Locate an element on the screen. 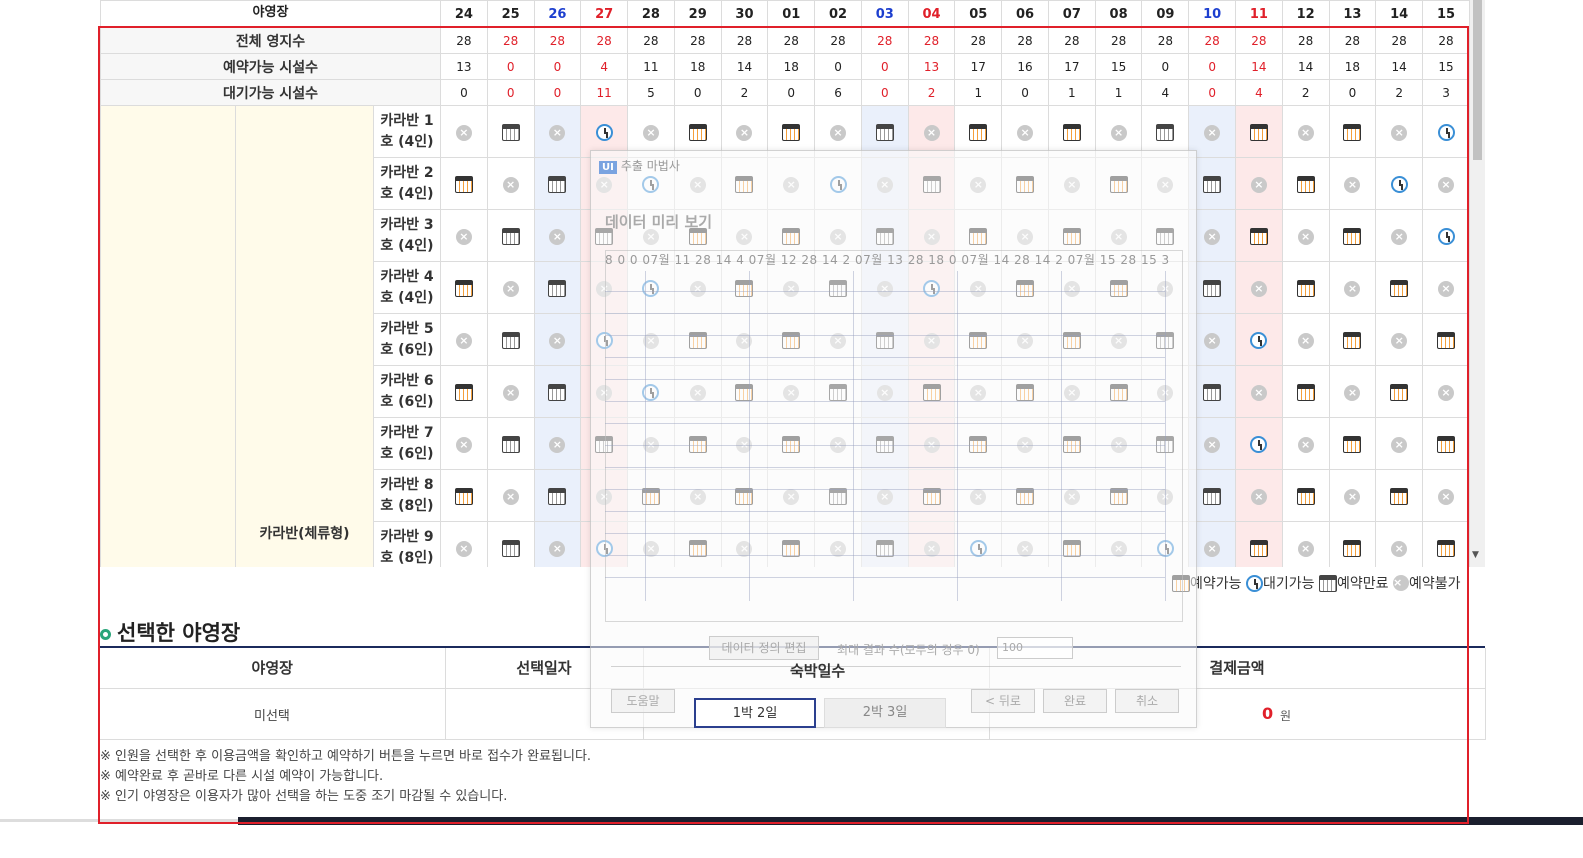  nights-option-1: 1박 2일 is located at coordinates (755, 713).